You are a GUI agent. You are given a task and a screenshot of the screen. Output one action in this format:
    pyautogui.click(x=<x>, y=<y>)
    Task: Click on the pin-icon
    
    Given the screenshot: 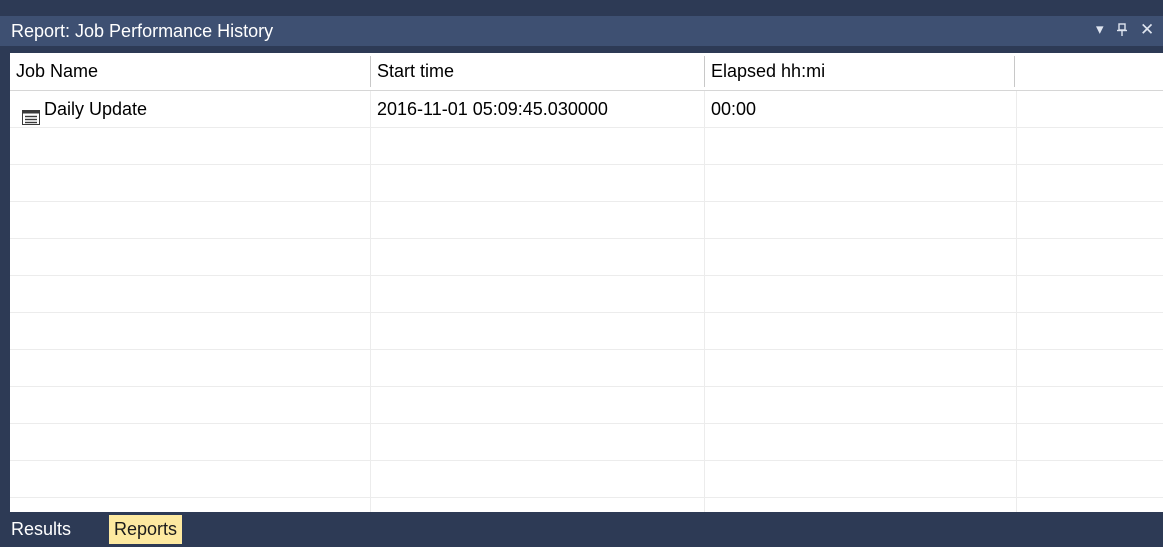 What is the action you would take?
    pyautogui.click(x=1122, y=31)
    